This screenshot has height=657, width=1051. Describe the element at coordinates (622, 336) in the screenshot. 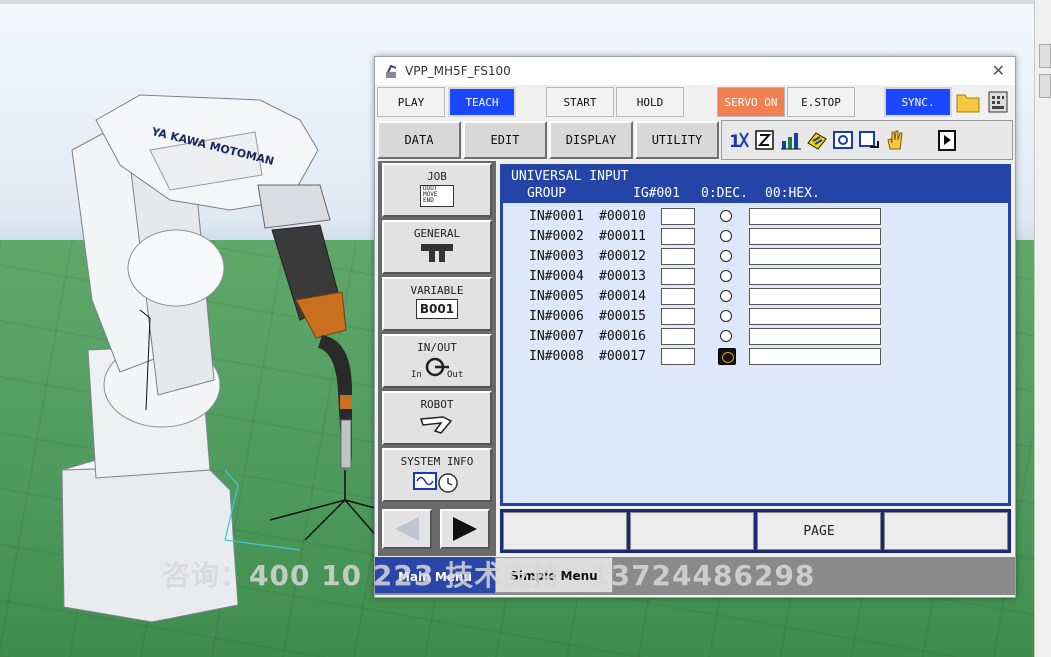

I see `input-address: #00016` at that location.